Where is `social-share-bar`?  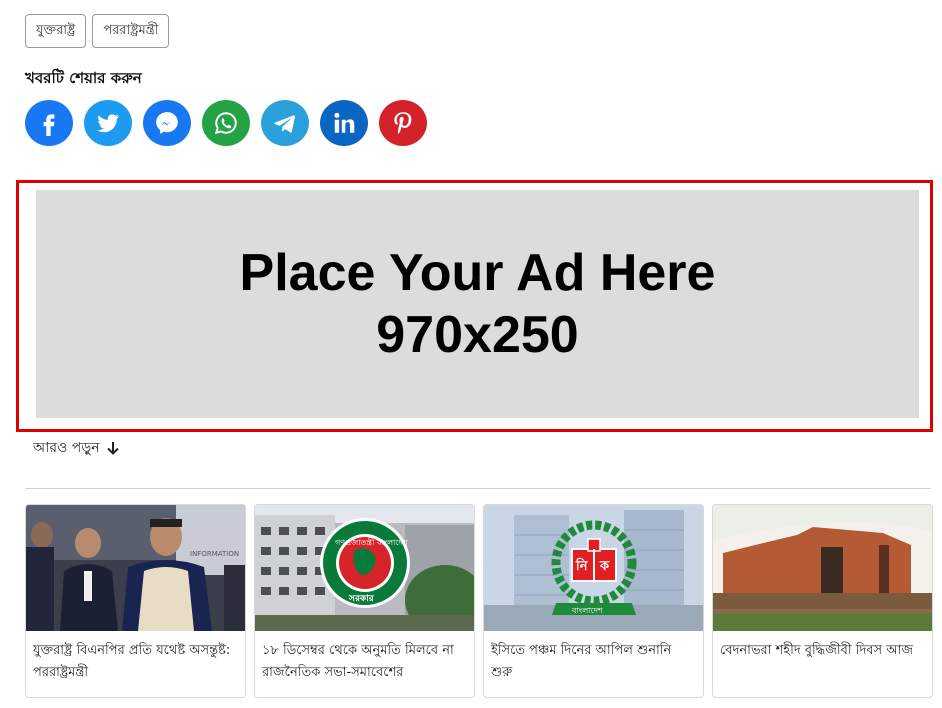 social-share-bar is located at coordinates (226, 123).